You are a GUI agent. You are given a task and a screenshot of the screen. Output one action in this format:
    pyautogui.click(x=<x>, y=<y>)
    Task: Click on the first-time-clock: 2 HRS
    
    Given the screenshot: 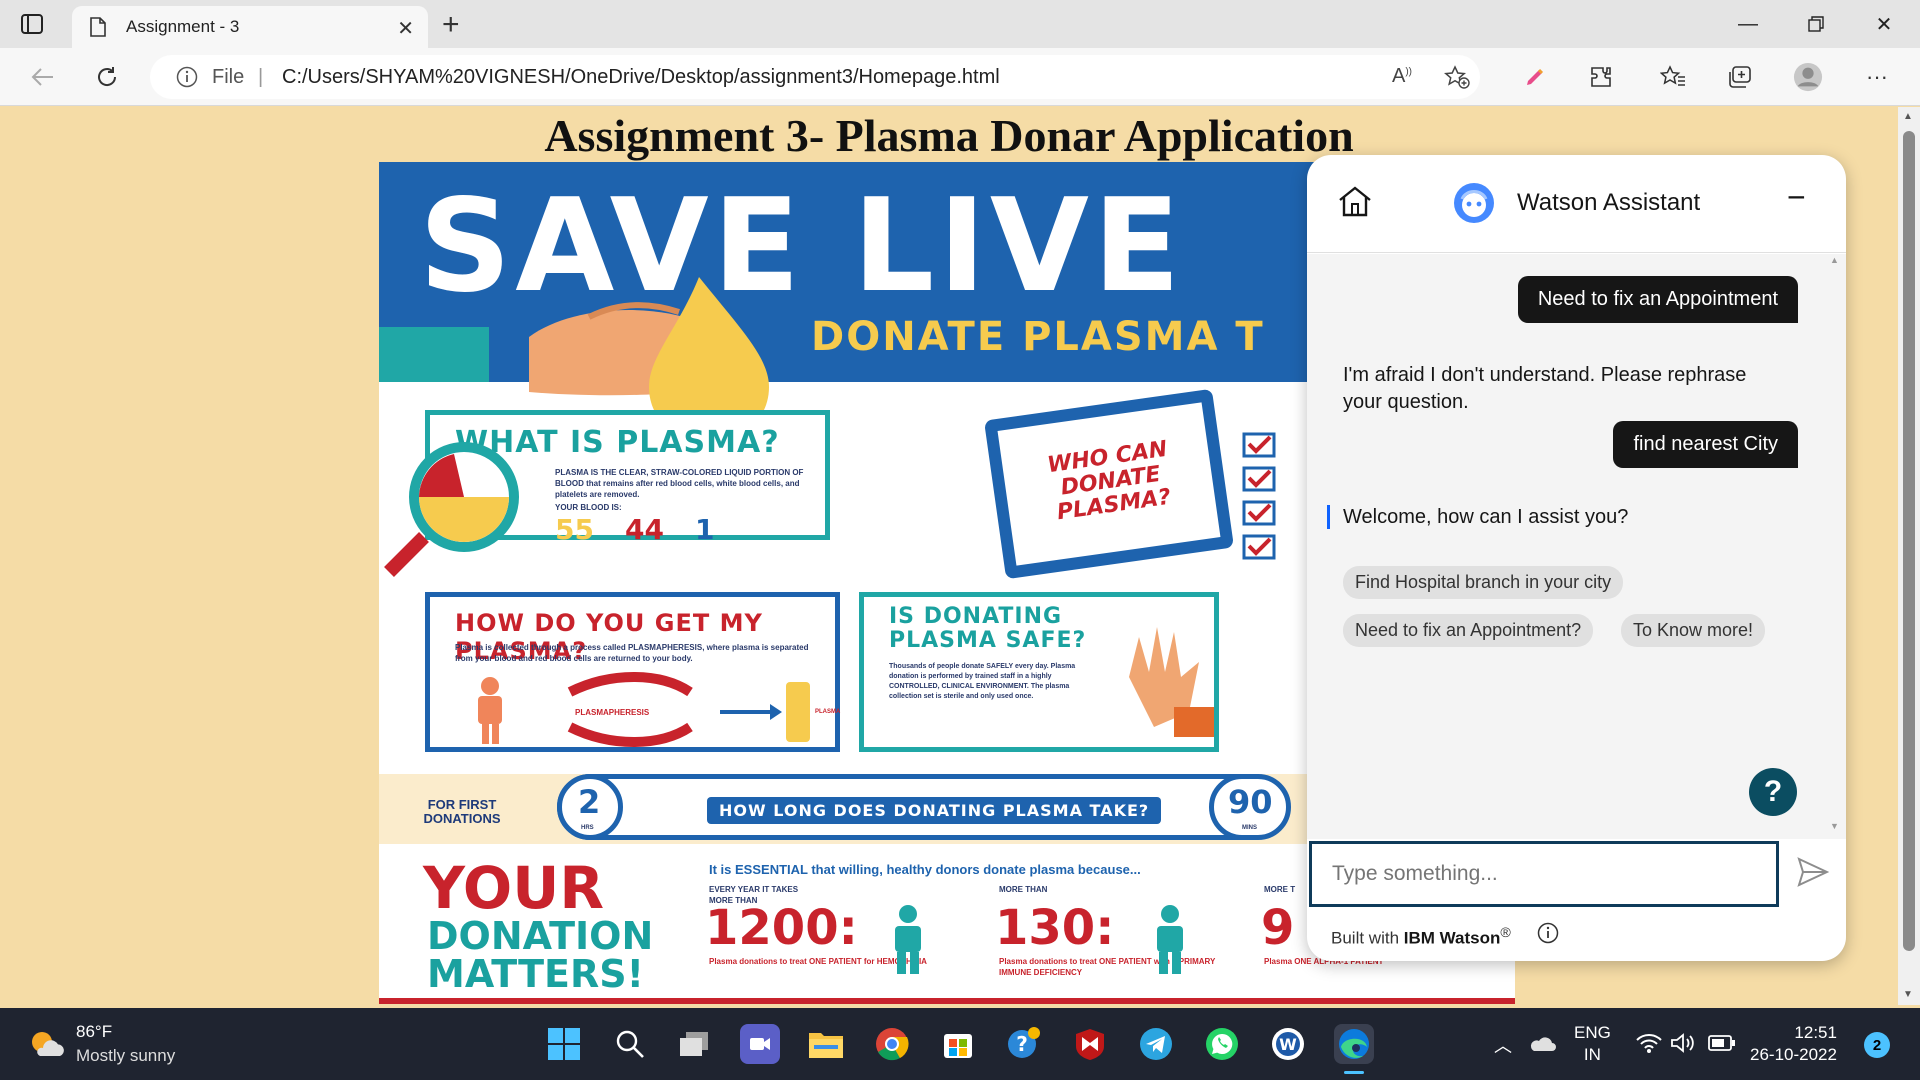 What is the action you would take?
    pyautogui.click(x=590, y=807)
    